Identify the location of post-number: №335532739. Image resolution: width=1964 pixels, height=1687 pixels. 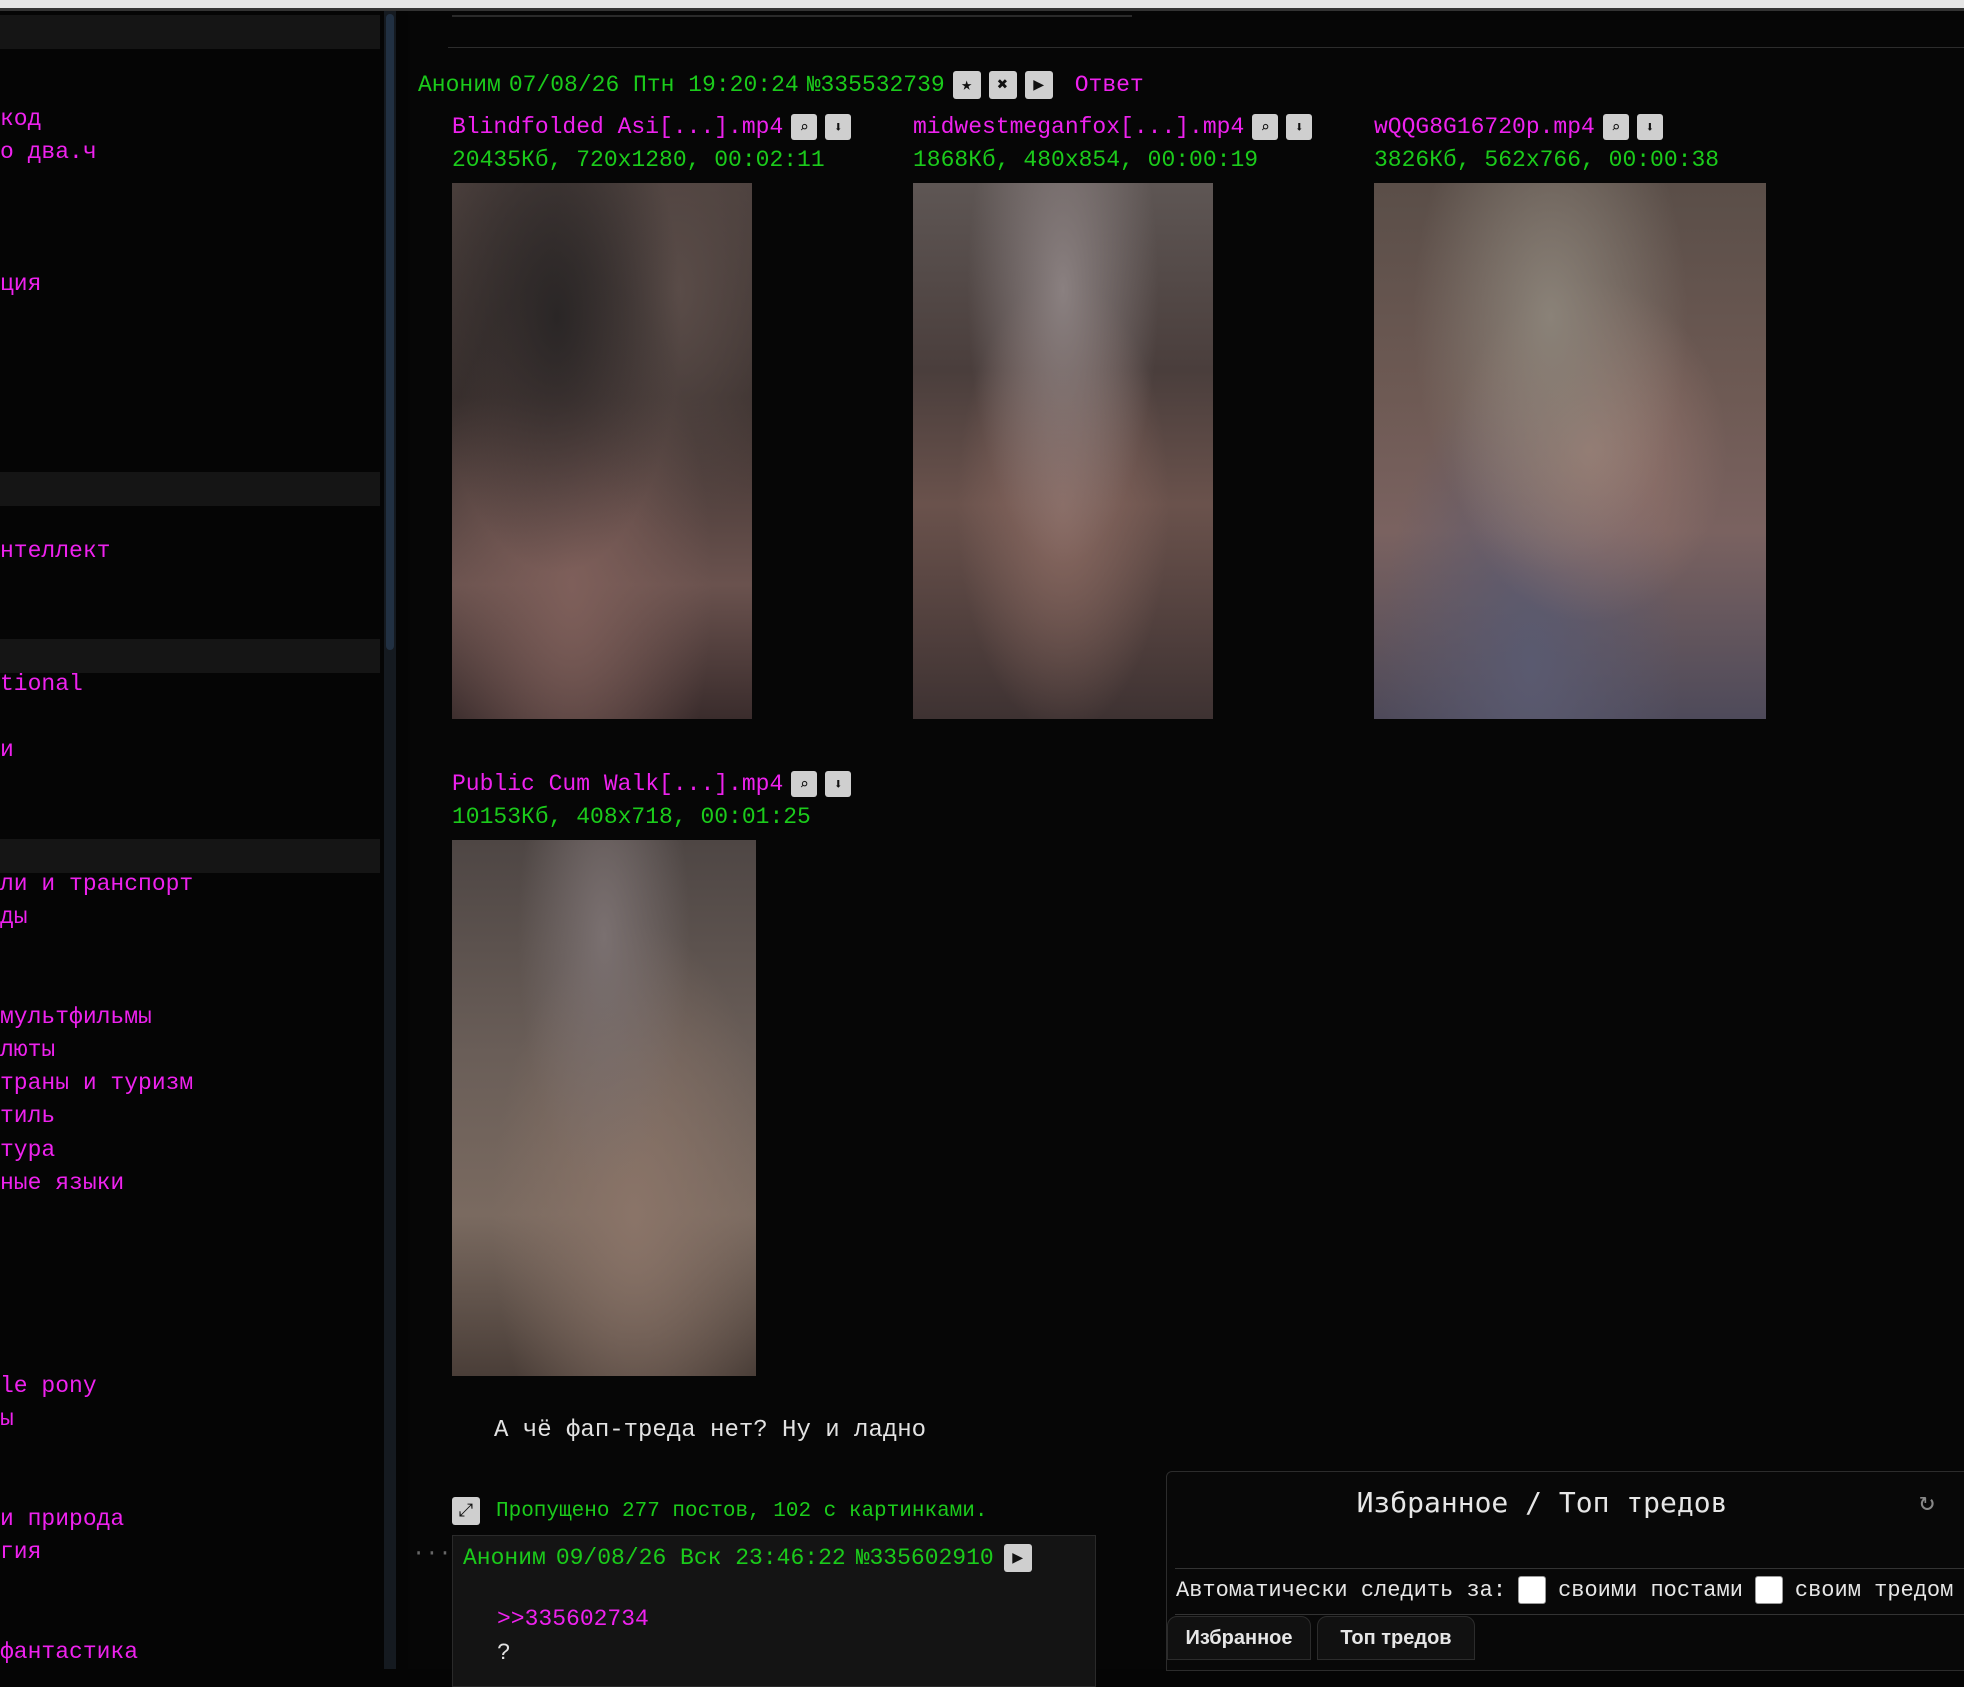
(876, 85).